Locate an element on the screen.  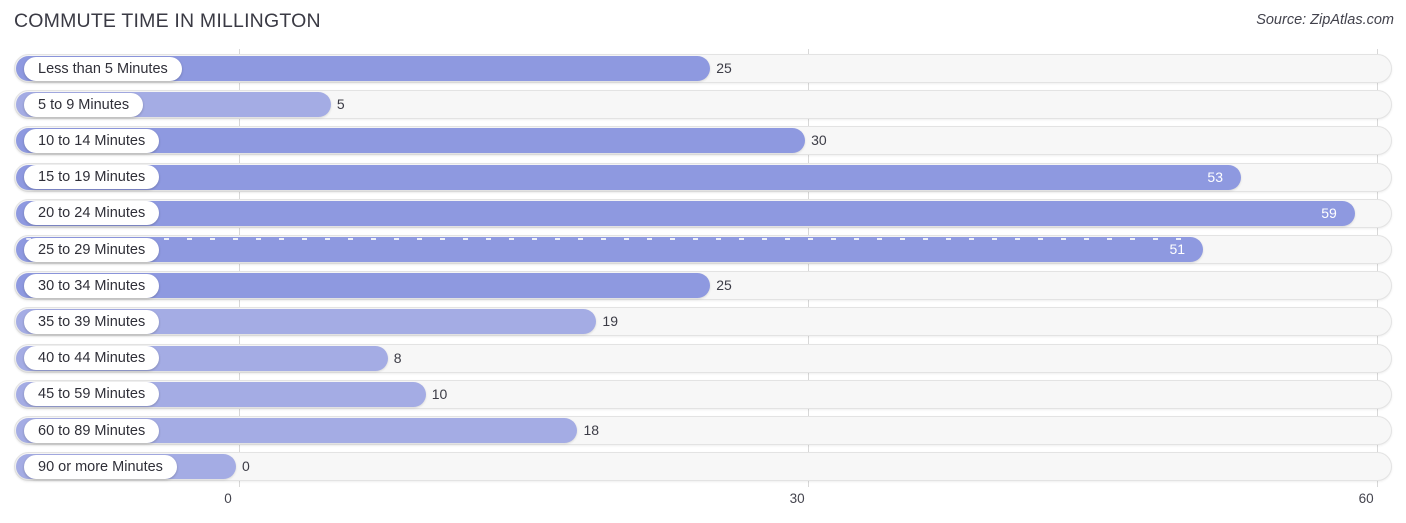
bar-category-label: 35 to 39 Minutes is located at coordinates (92, 321).